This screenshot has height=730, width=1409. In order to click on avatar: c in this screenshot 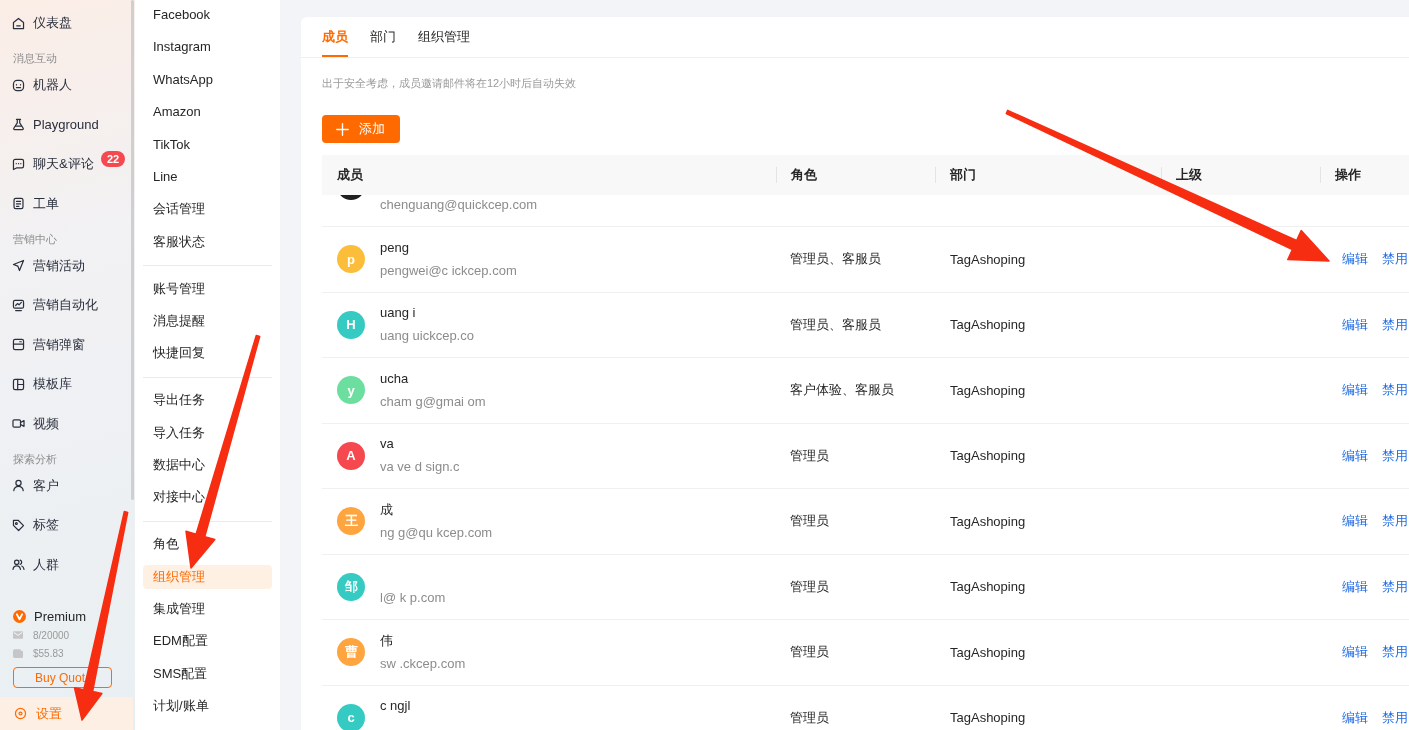, I will do `click(351, 716)`.